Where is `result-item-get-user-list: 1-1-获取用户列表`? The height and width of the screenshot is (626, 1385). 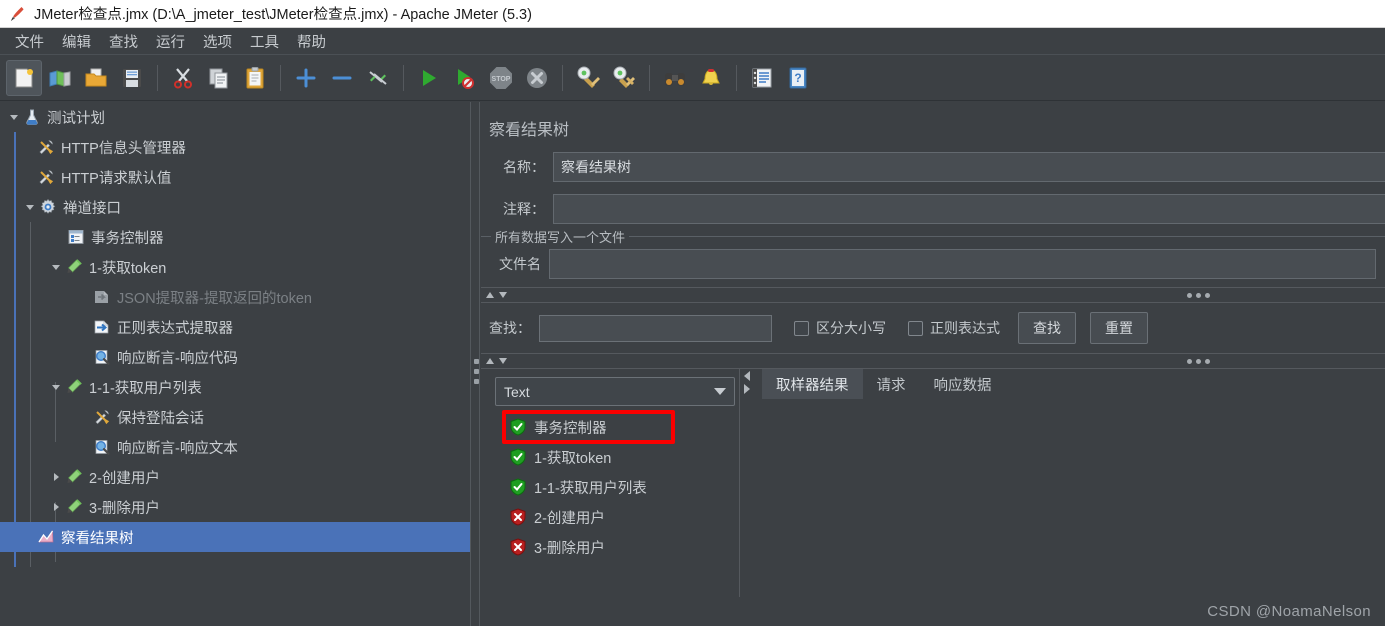 result-item-get-user-list: 1-1-获取用户列表 is located at coordinates (617, 487).